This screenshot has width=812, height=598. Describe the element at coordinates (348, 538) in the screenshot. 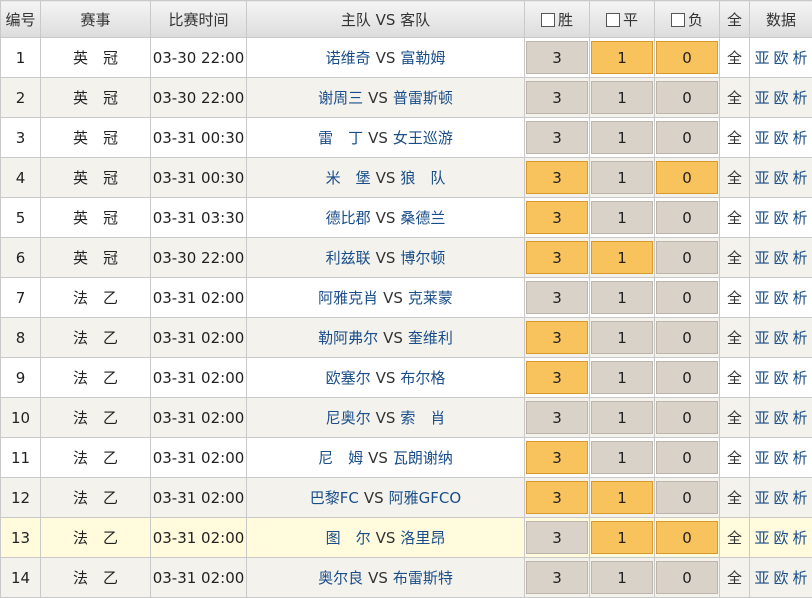

I see `home-team-link: 图 尔` at that location.